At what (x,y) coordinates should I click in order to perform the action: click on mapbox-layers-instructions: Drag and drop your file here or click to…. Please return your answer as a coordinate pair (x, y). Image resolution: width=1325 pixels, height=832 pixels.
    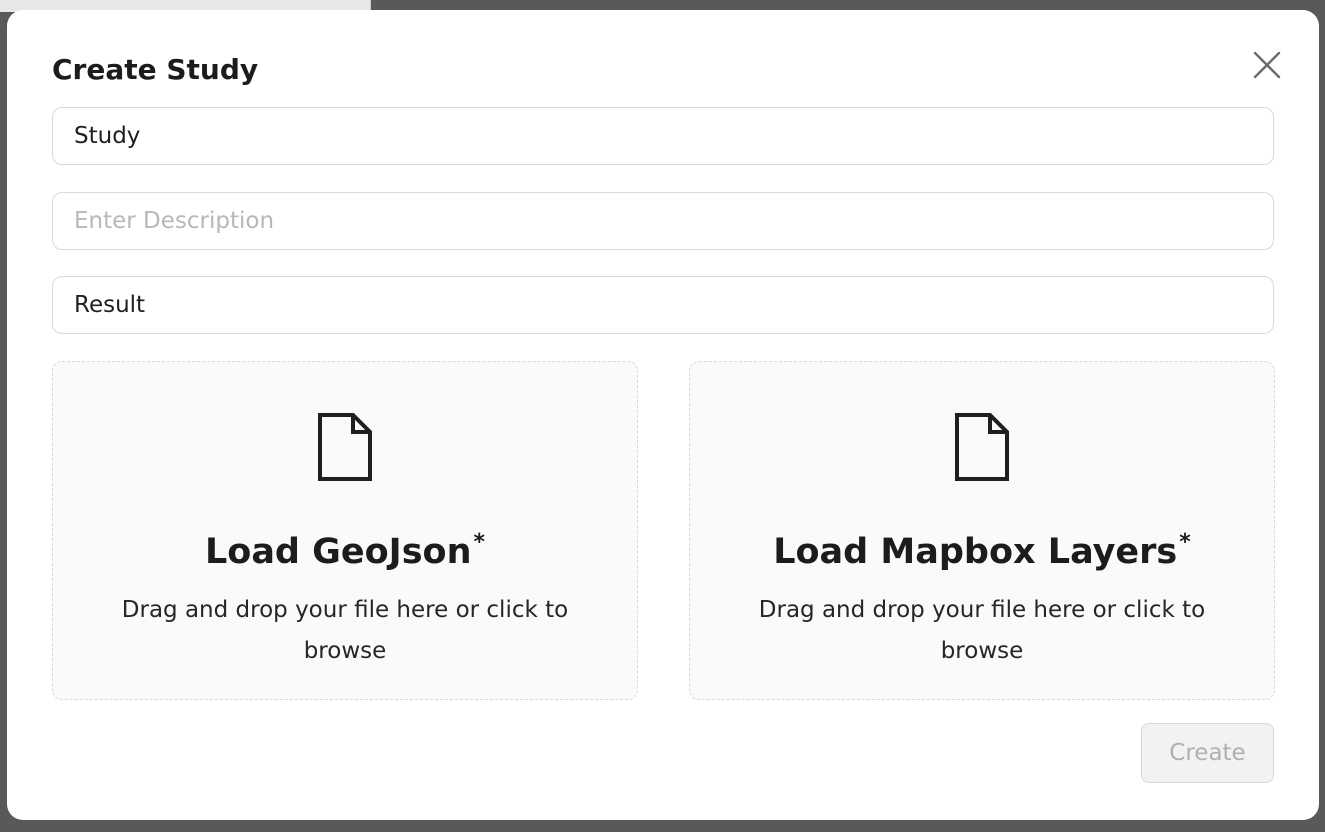
    Looking at the image, I should click on (982, 630).